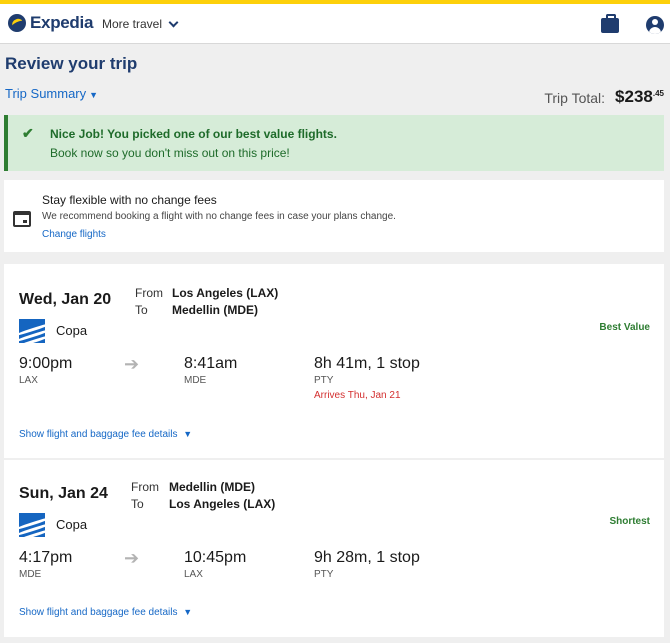  I want to click on arrive-code: LAX, so click(193, 574).